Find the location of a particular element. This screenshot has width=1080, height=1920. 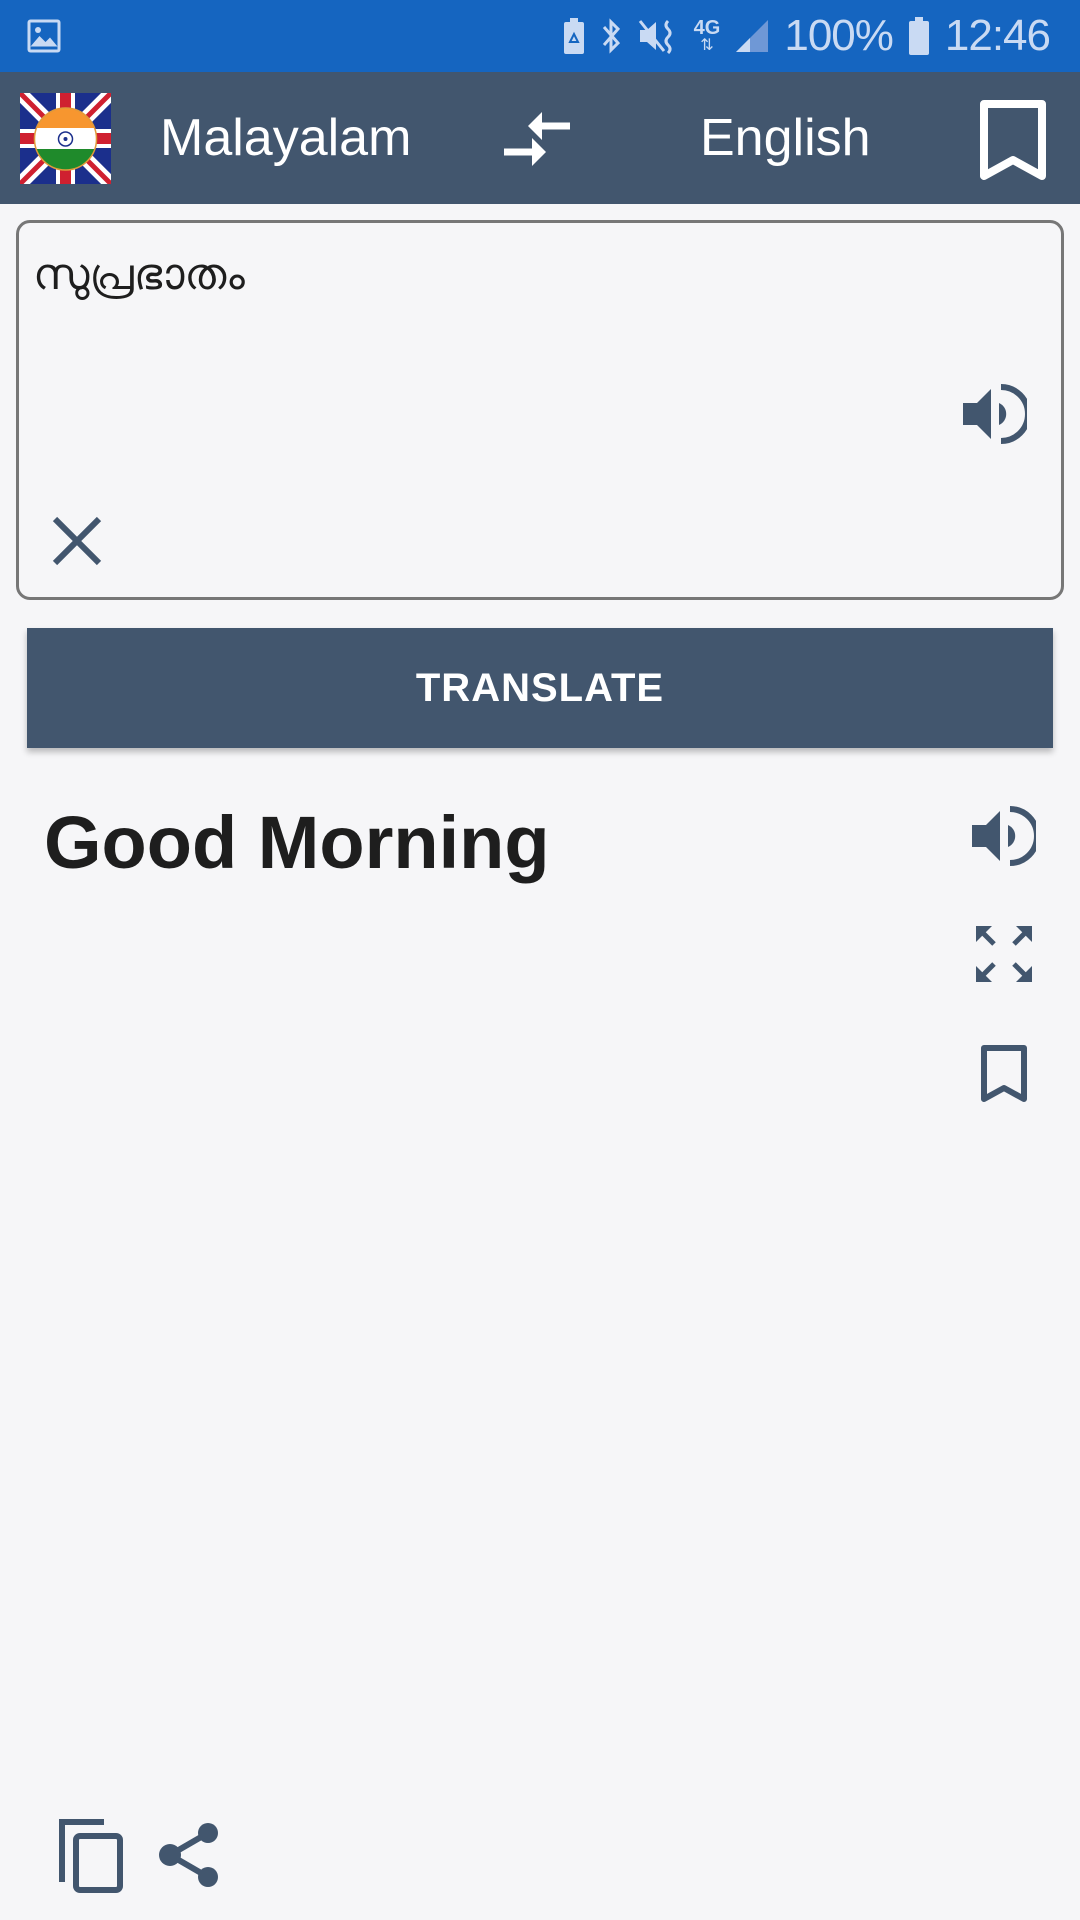

india-uk-flag-icon is located at coordinates (65, 138).